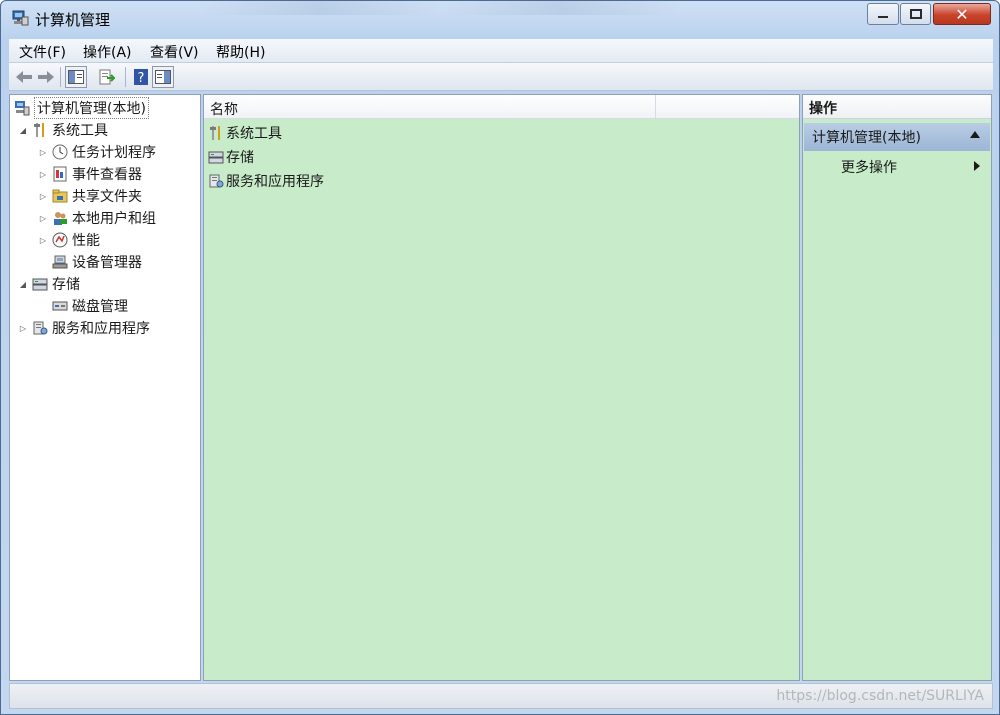 The height and width of the screenshot is (715, 1000). I want to click on tree-item-label: 计算机管理(本地), so click(91, 108).